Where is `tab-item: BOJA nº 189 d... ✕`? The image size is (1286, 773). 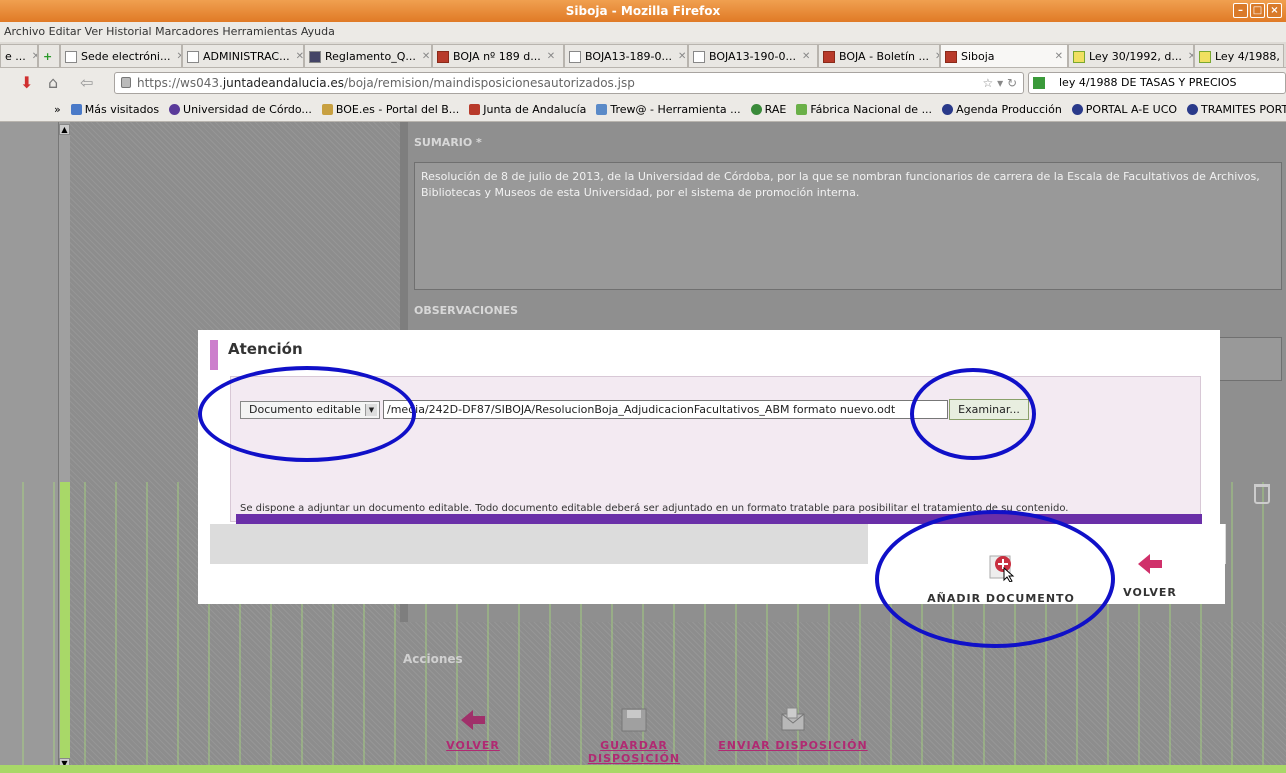 tab-item: BOJA nº 189 d... ✕ is located at coordinates (498, 56).